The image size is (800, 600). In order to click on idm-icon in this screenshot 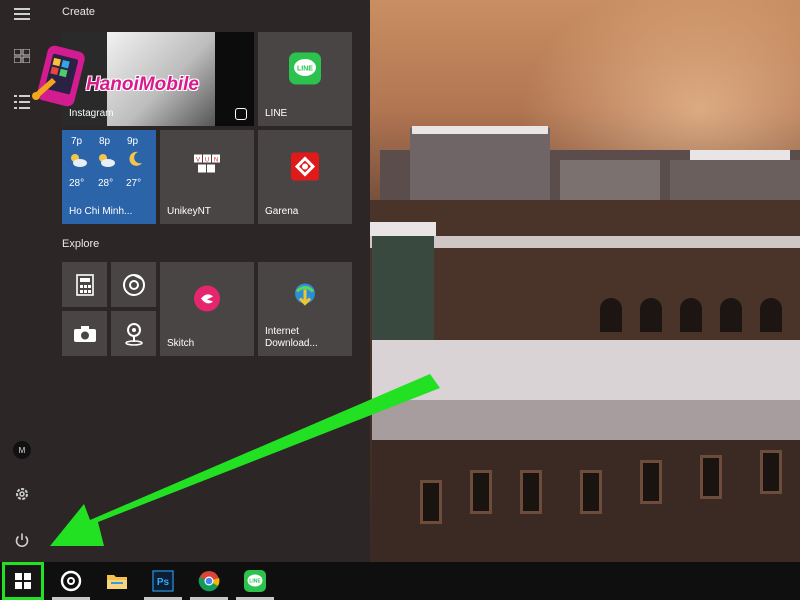, I will do `click(305, 297)`.